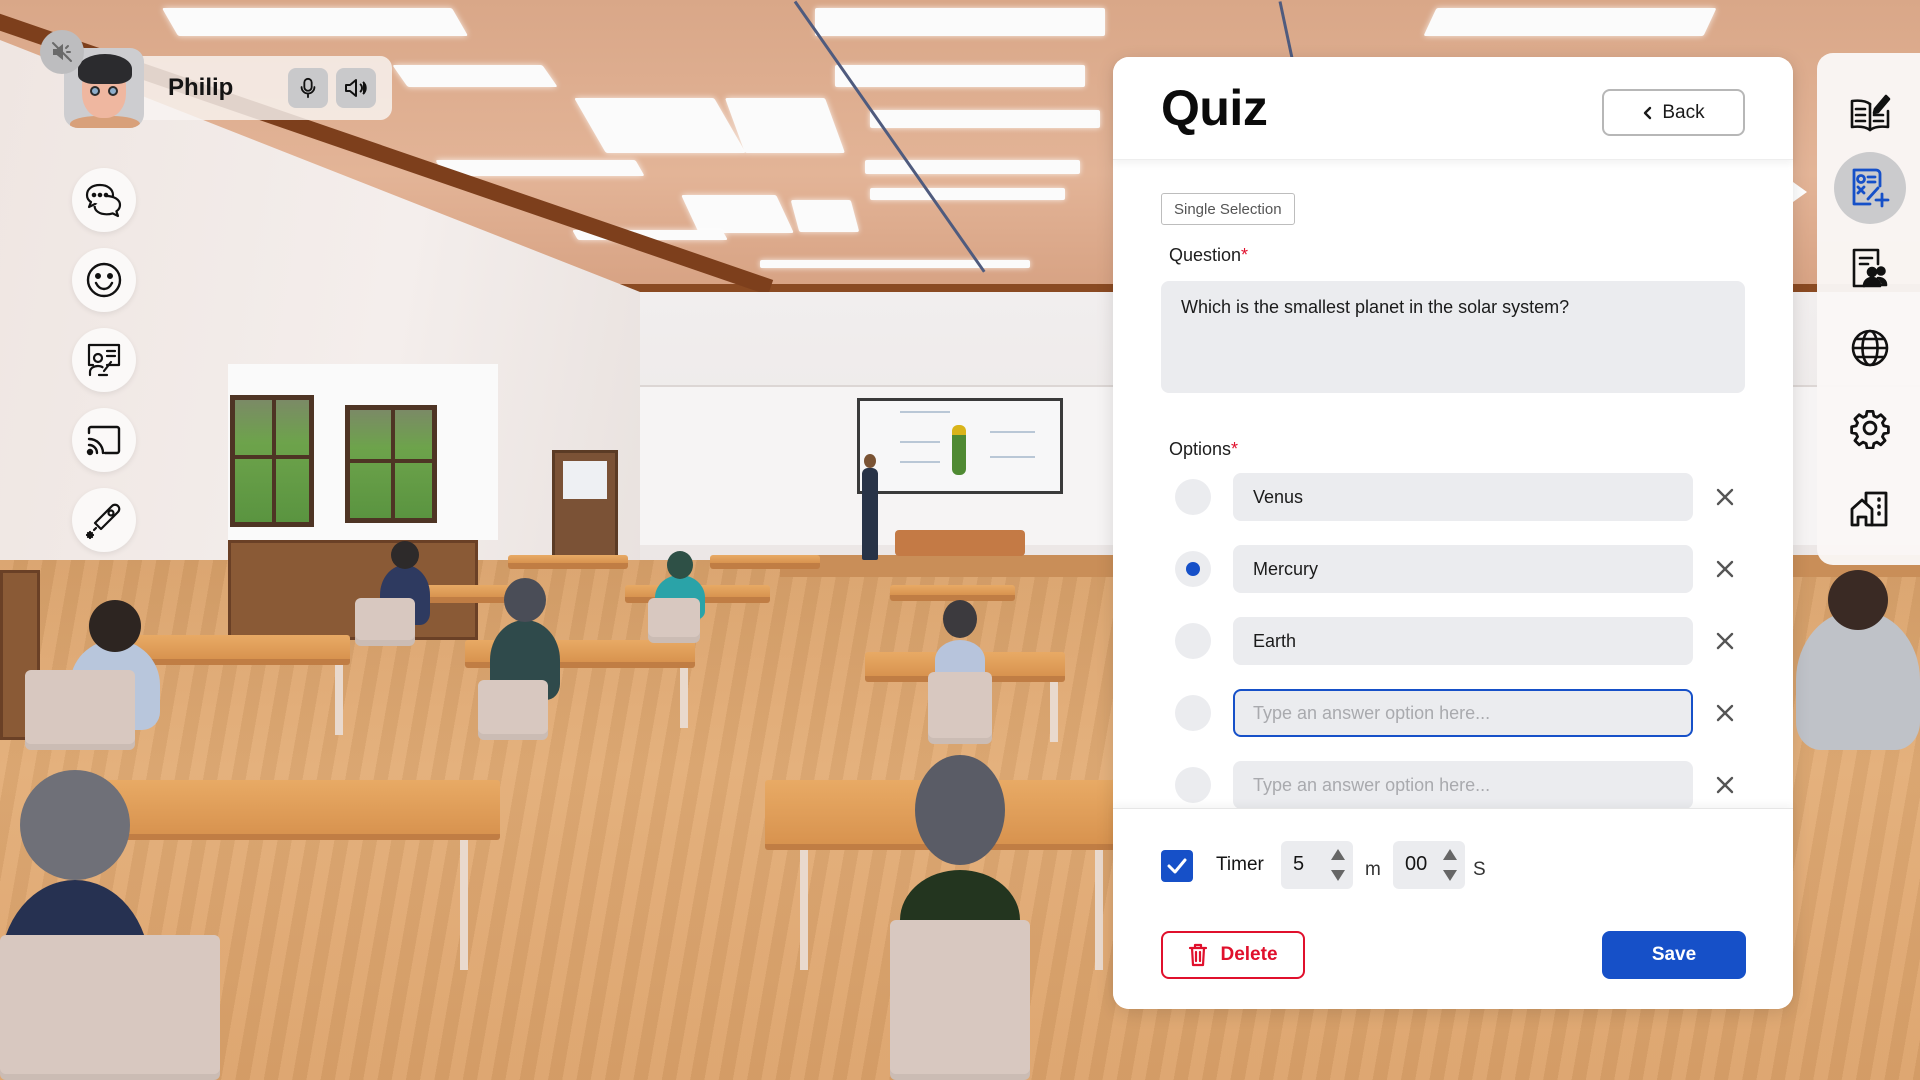  Describe the element at coordinates (1800, 192) in the screenshot. I see `panel-pointer` at that location.